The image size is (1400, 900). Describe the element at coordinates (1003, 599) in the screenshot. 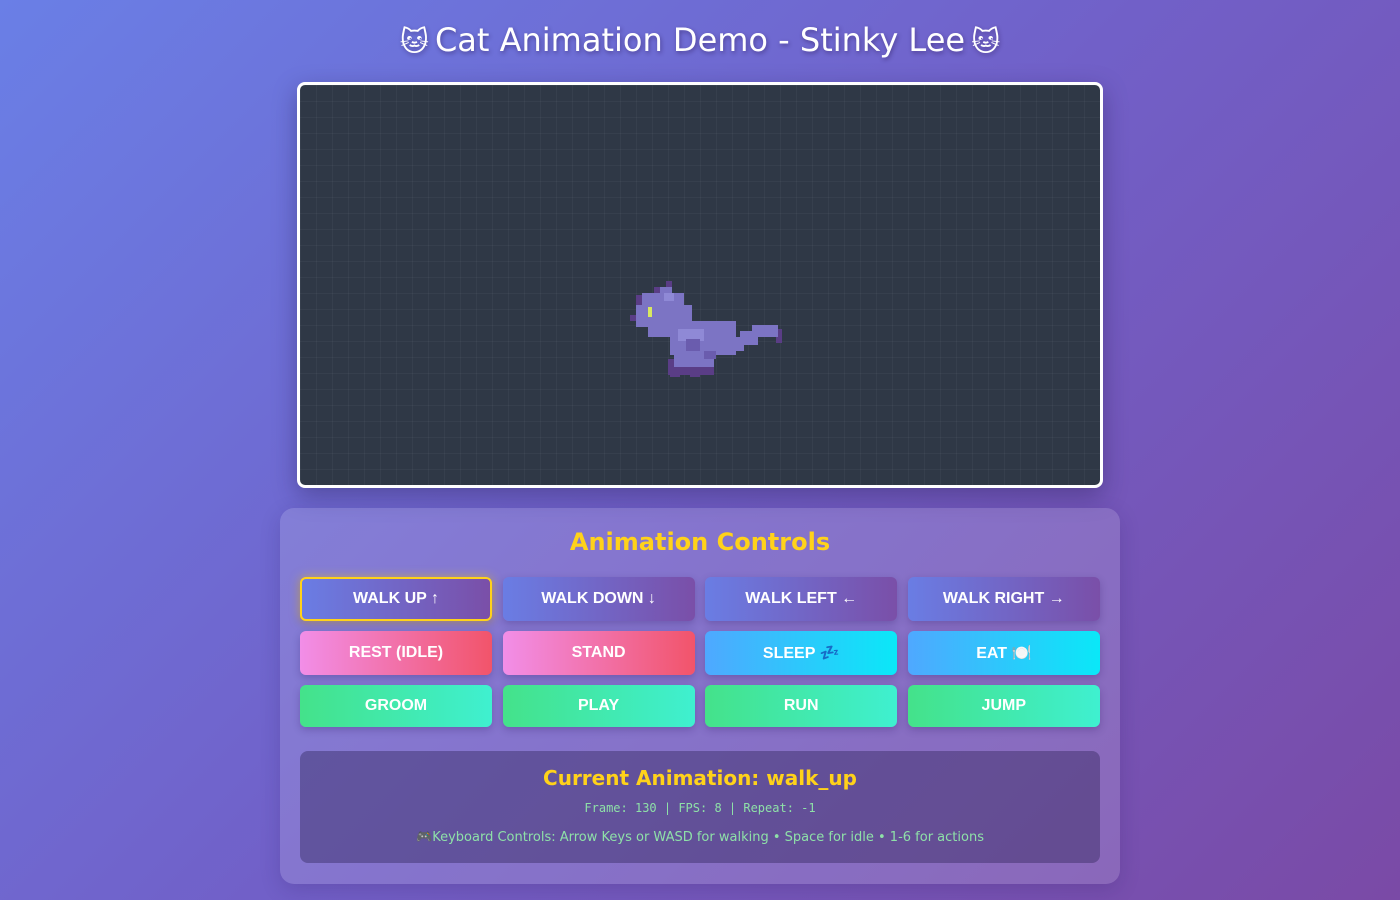

I see `walk-right-button: WALK RIGHT →` at that location.